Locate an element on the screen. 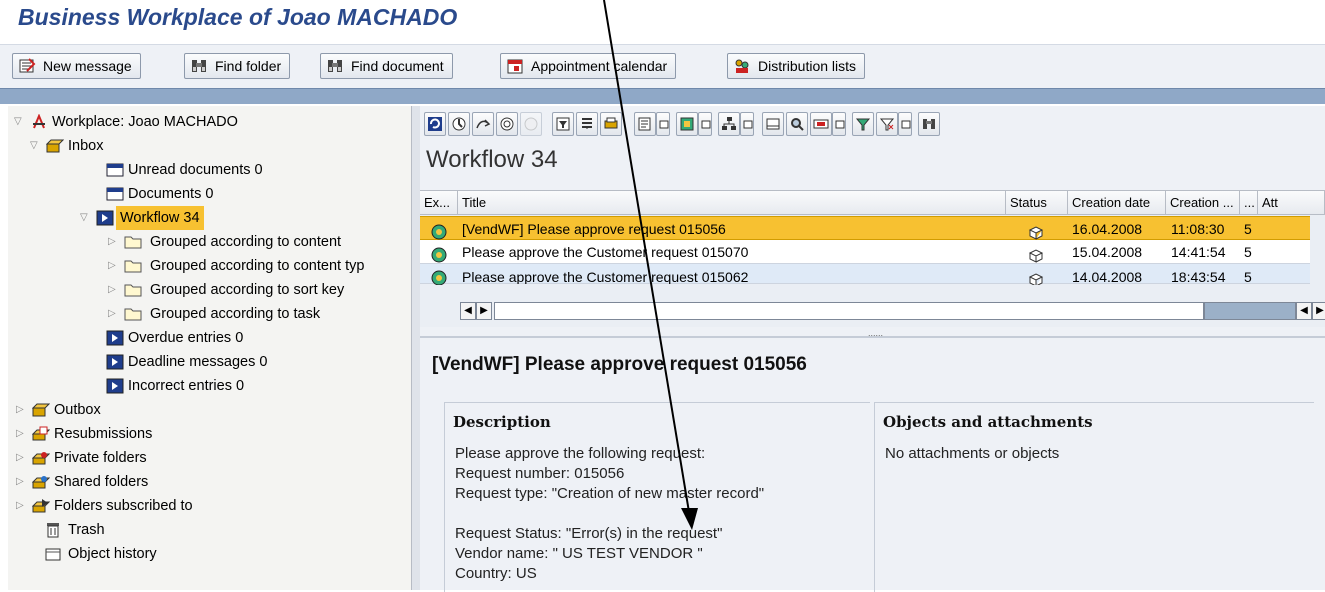 The height and width of the screenshot is (592, 1325). forward-icon is located at coordinates (483, 124).